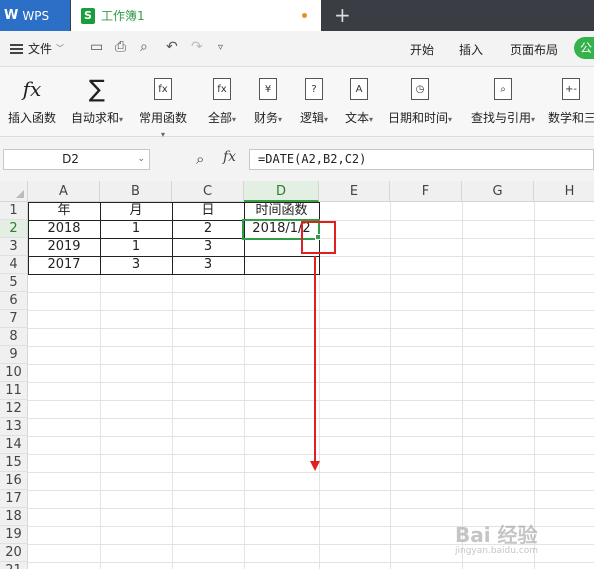 This screenshot has height=569, width=594. I want to click on redo-icon: ↷, so click(197, 47).